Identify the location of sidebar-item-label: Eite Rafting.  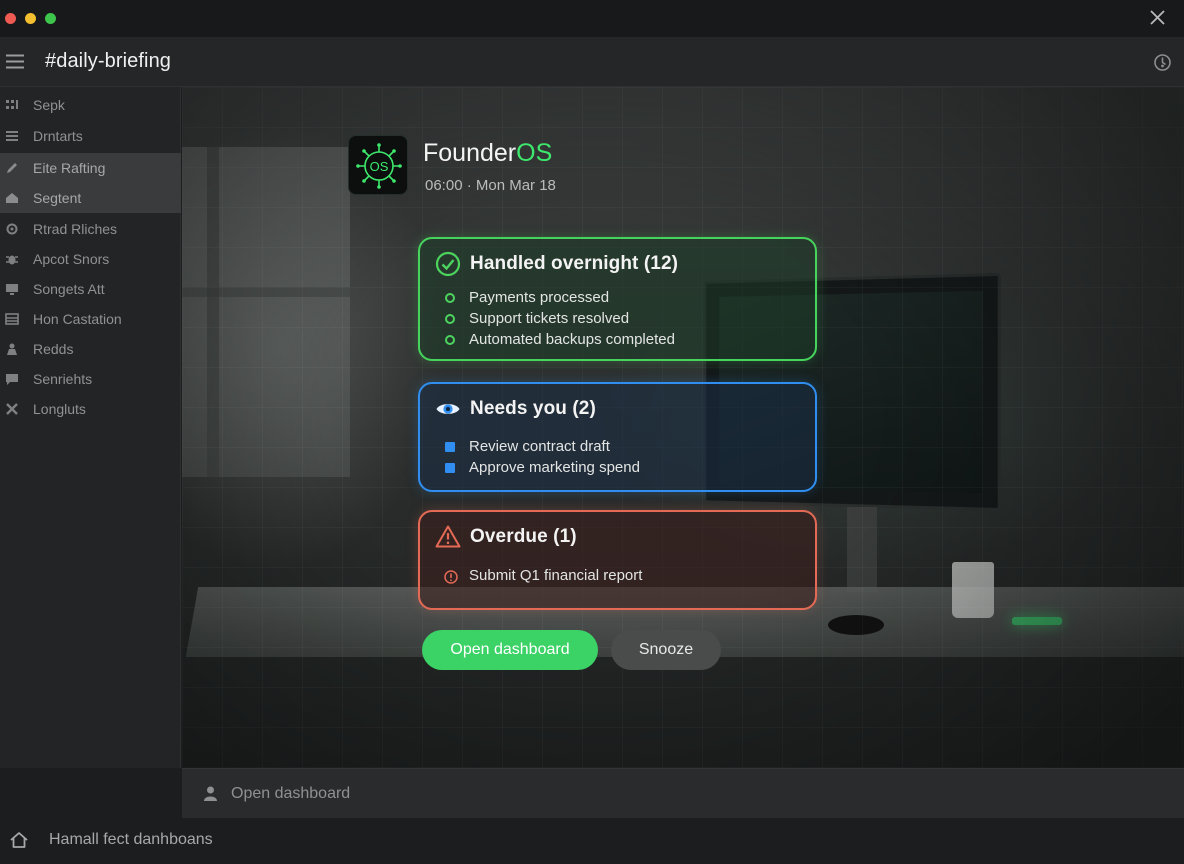
(69, 168).